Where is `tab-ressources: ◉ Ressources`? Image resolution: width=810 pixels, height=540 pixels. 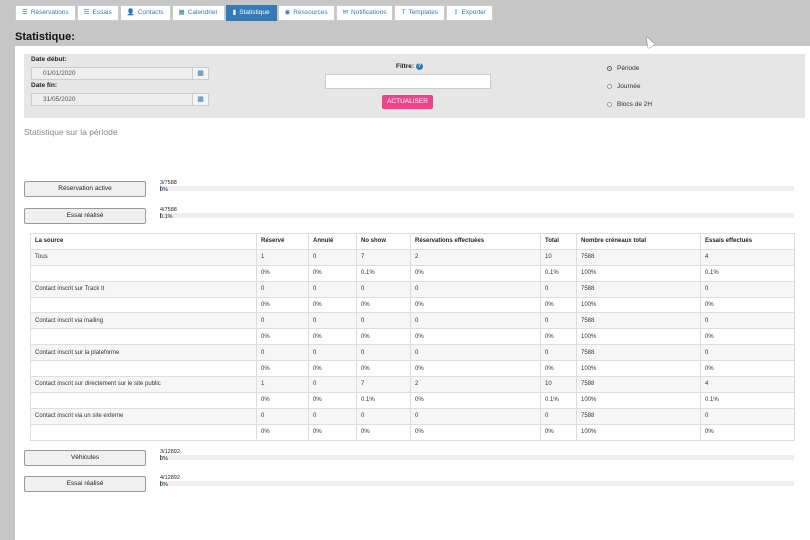
tab-ressources: ◉ Ressources is located at coordinates (306, 13).